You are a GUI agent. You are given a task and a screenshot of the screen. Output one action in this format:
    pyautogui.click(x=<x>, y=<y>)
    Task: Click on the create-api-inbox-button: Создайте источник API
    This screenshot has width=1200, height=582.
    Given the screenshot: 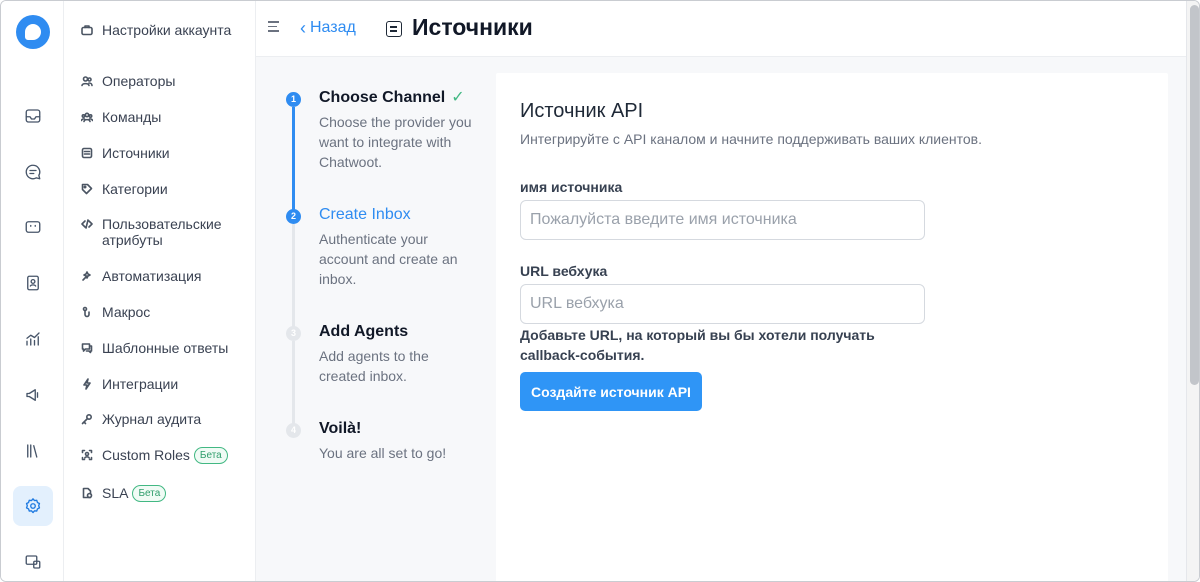 What is the action you would take?
    pyautogui.click(x=611, y=391)
    